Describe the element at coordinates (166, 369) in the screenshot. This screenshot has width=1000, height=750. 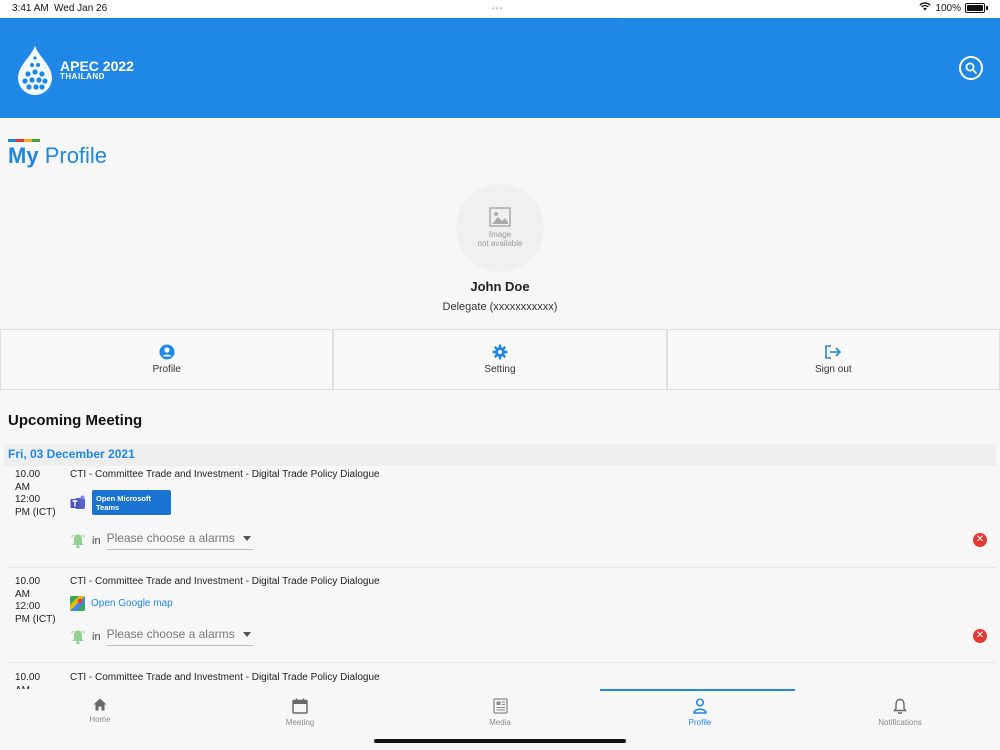
I see `profile-action-label: Profile` at that location.